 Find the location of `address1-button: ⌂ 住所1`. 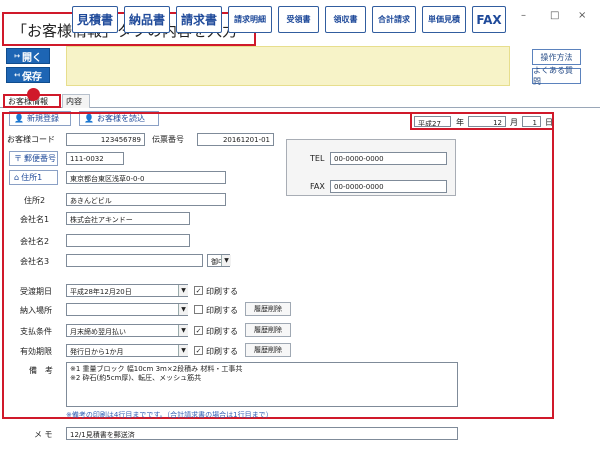

address1-button: ⌂ 住所1 is located at coordinates (33, 177).